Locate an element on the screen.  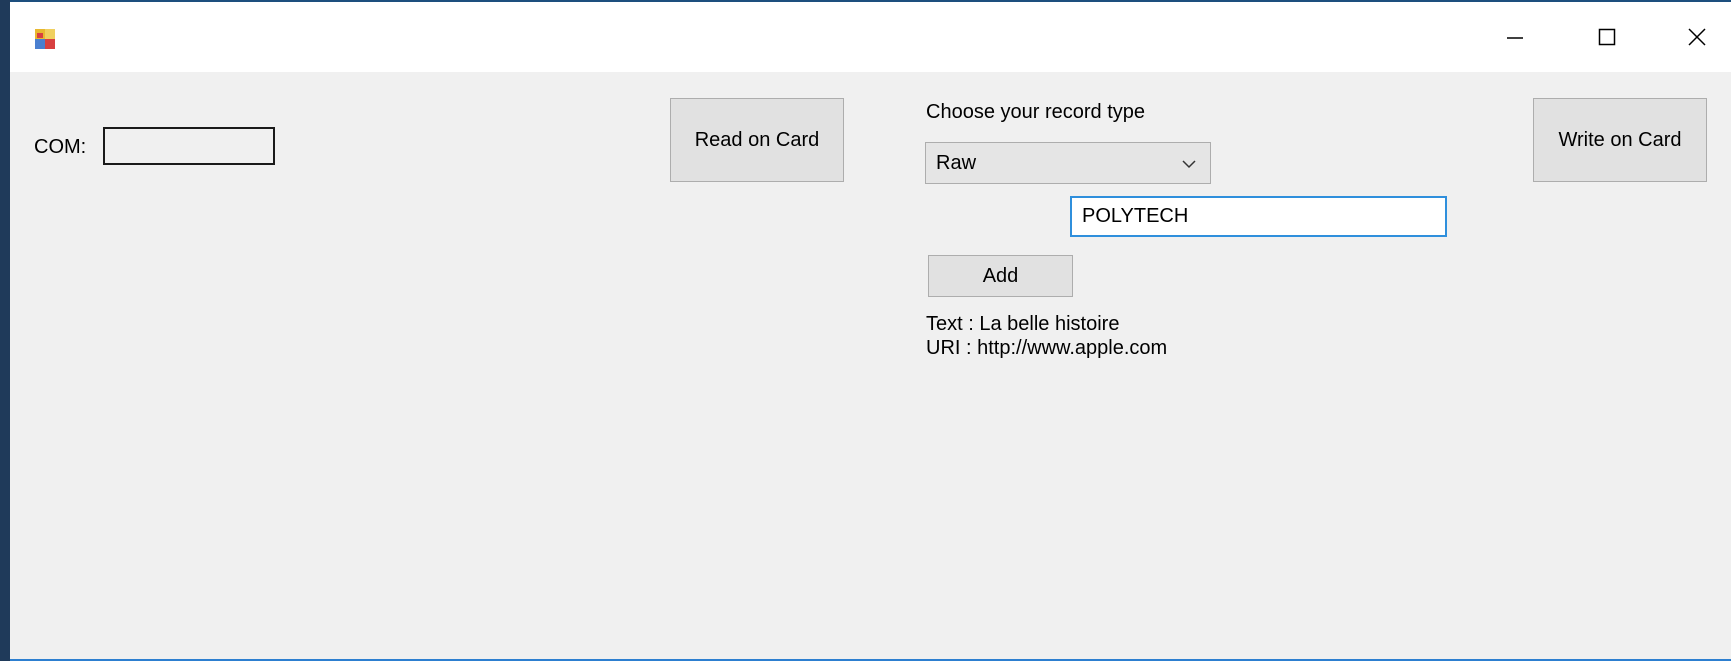
title-bar is located at coordinates (870, 37).